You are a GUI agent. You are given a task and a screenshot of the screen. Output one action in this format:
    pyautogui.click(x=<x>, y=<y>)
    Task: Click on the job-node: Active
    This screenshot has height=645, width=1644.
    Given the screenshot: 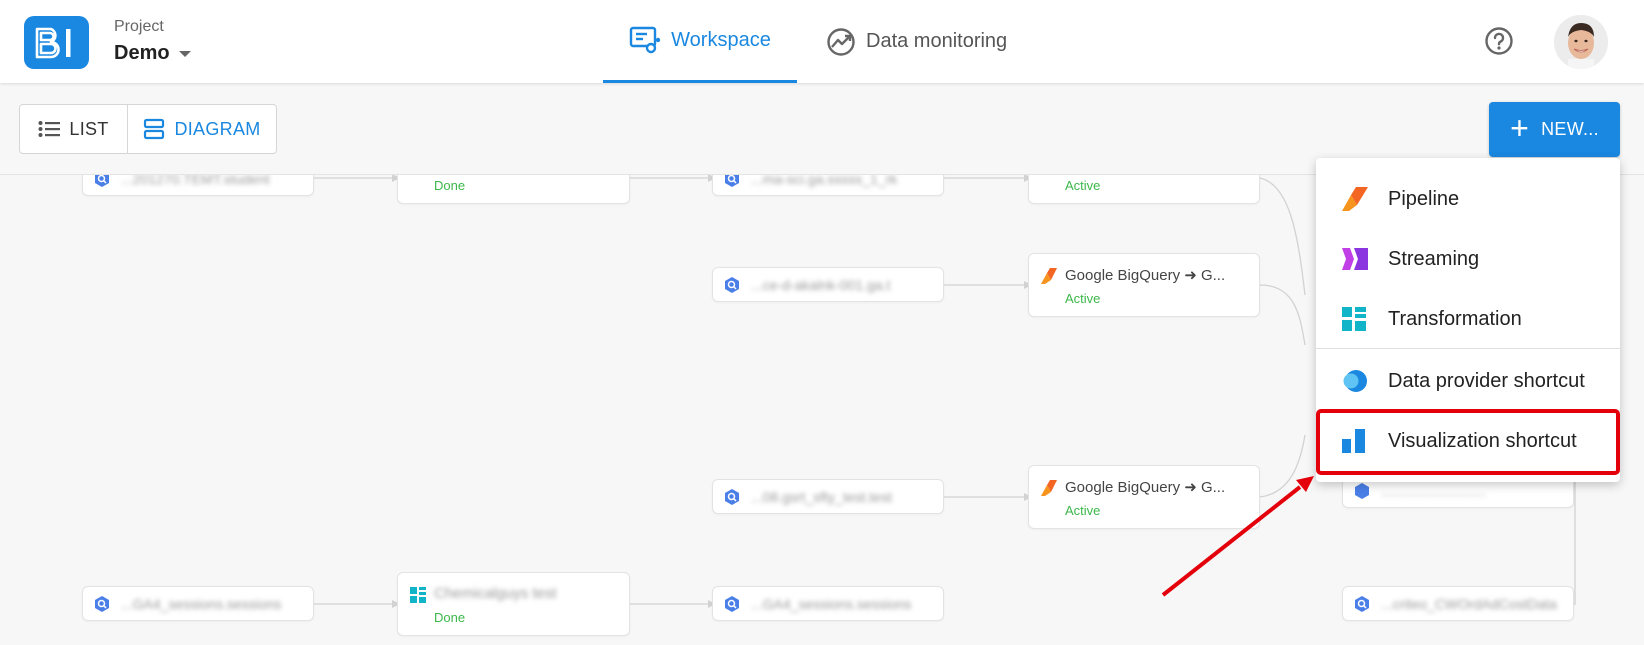 What is the action you would take?
    pyautogui.click(x=1144, y=189)
    